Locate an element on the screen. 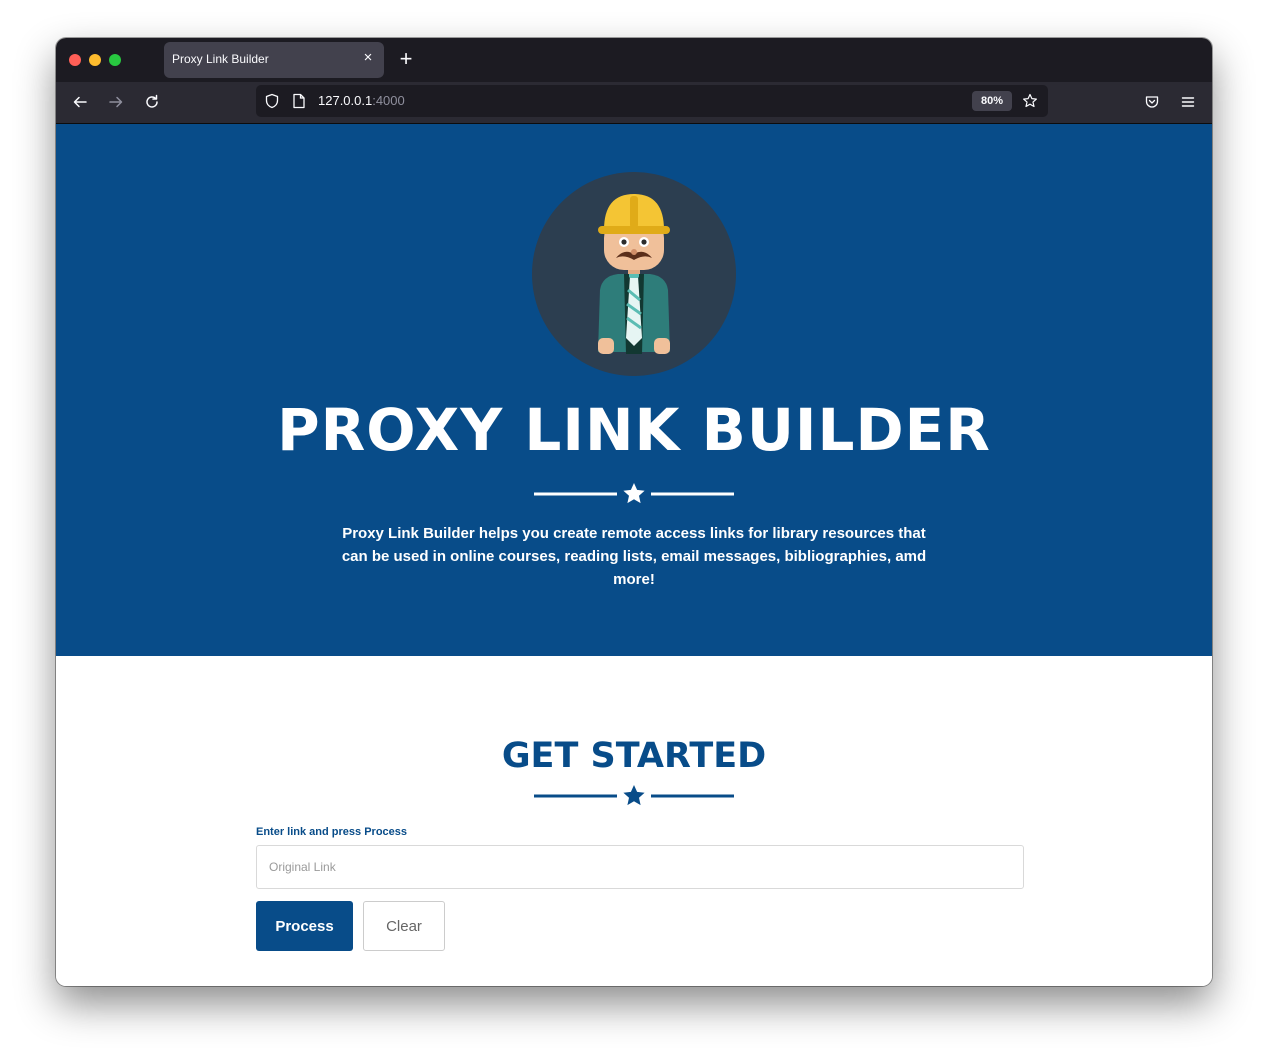  back-arrow-icon is located at coordinates (80, 102).